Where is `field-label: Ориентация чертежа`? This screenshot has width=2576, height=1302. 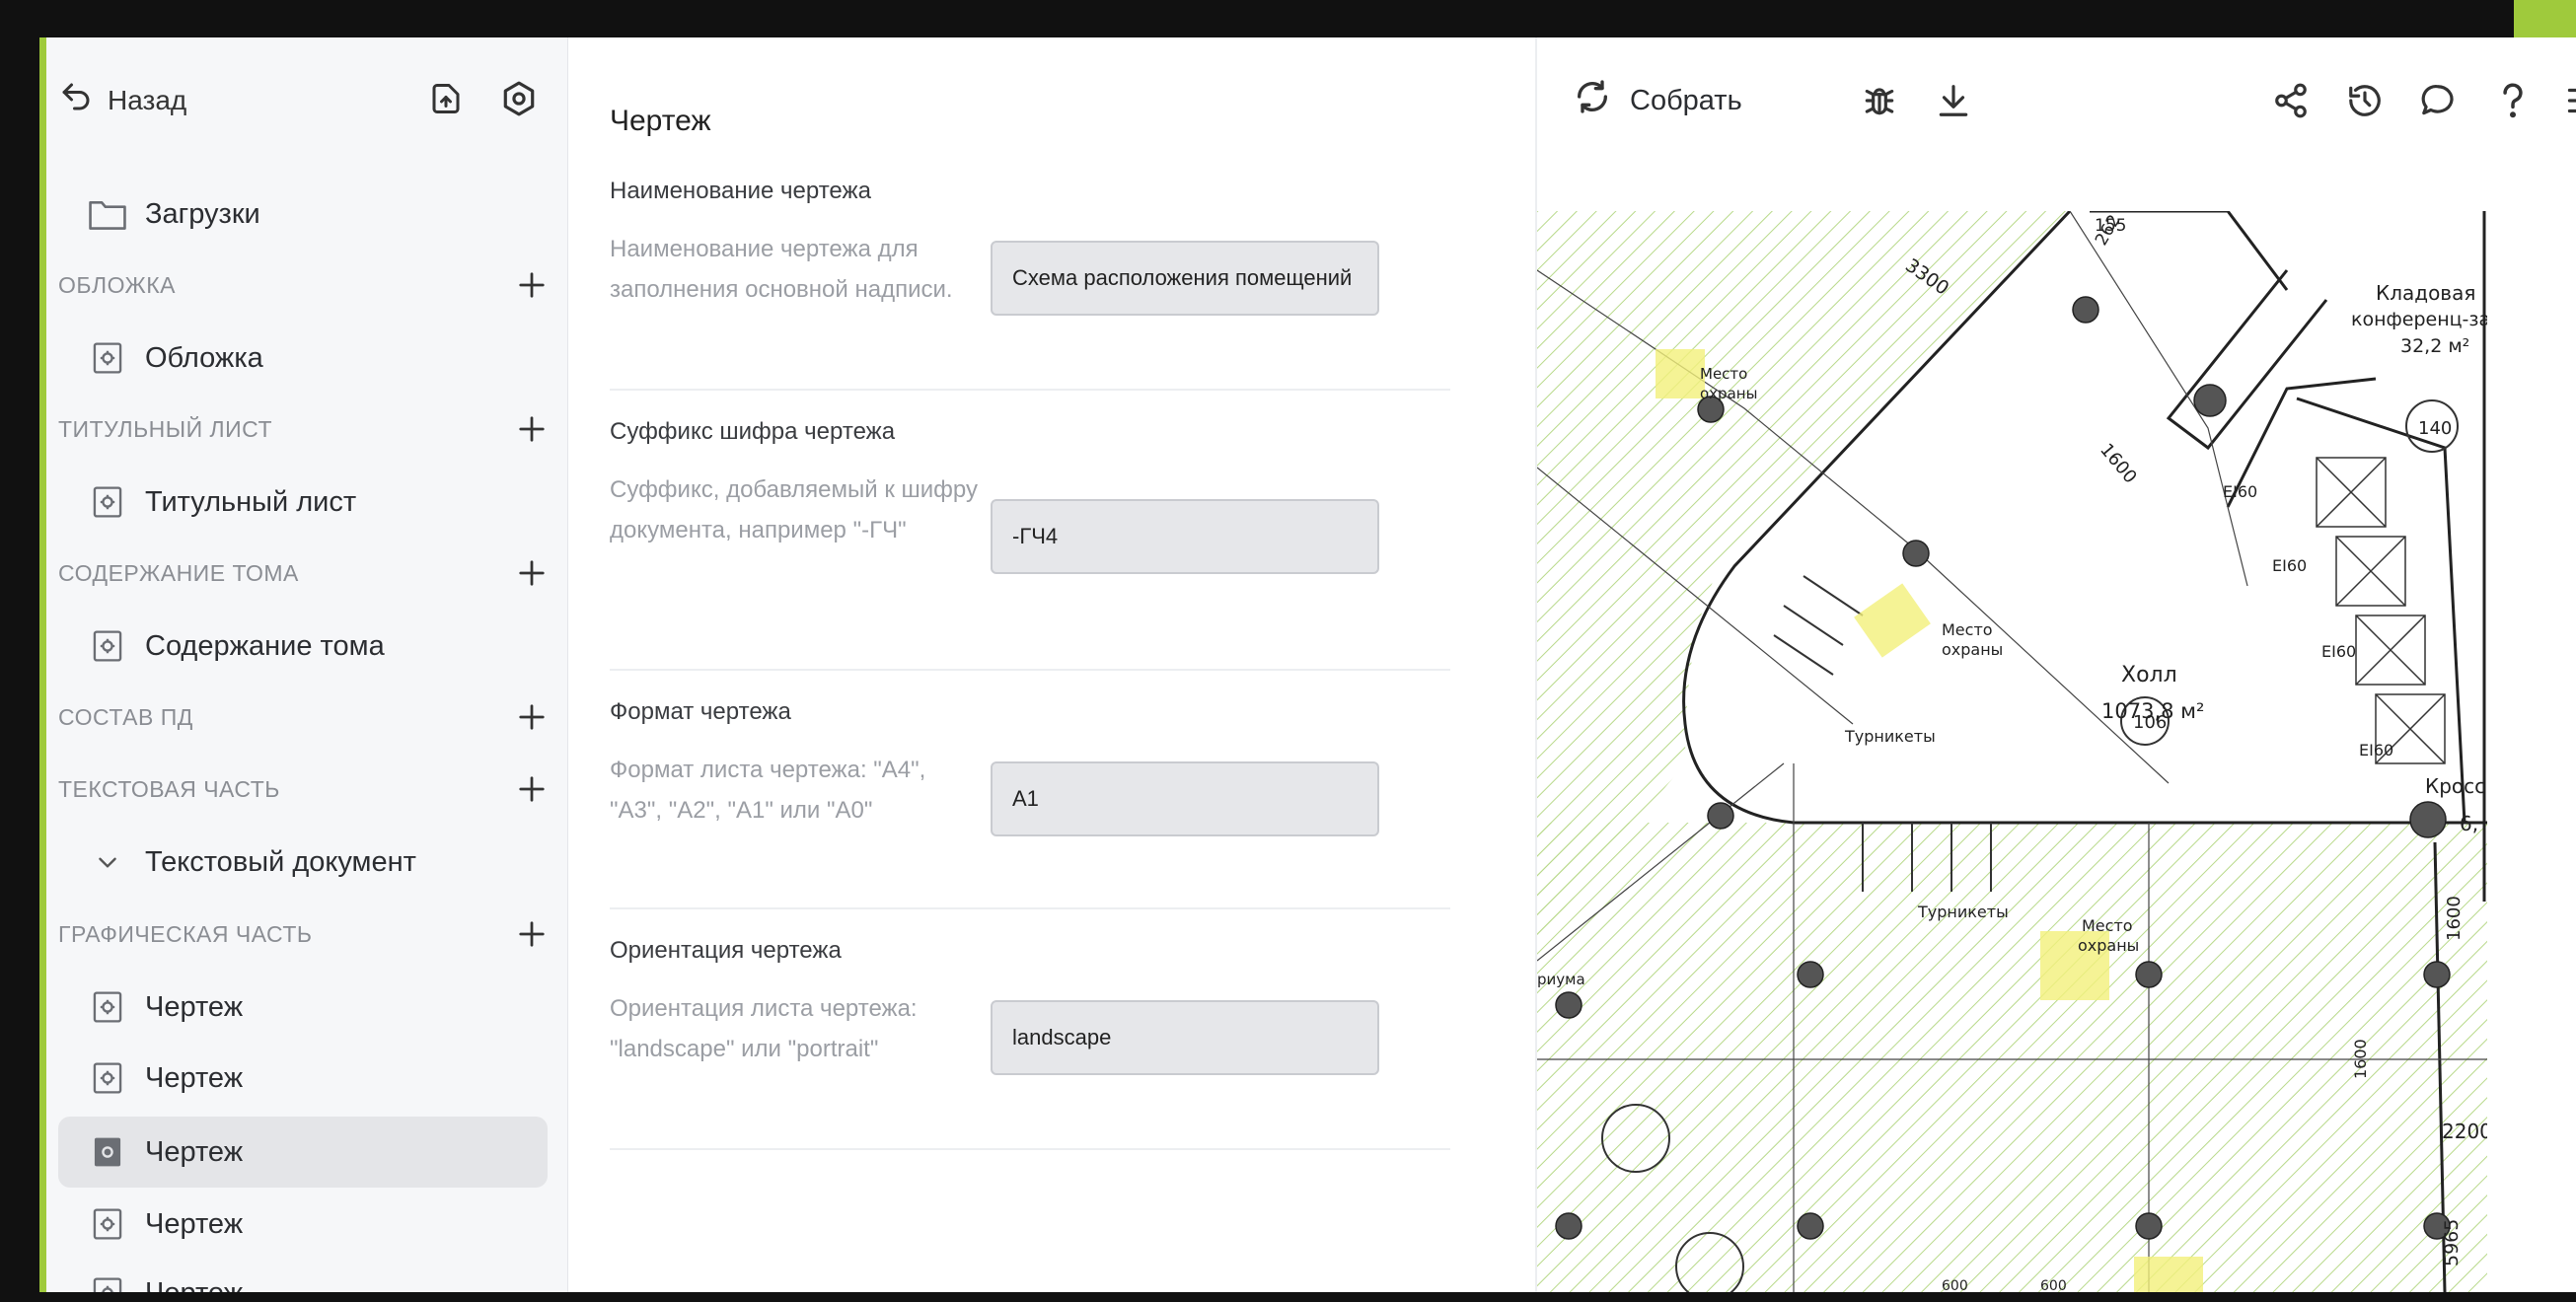
field-label: Ориентация чертежа is located at coordinates (726, 950).